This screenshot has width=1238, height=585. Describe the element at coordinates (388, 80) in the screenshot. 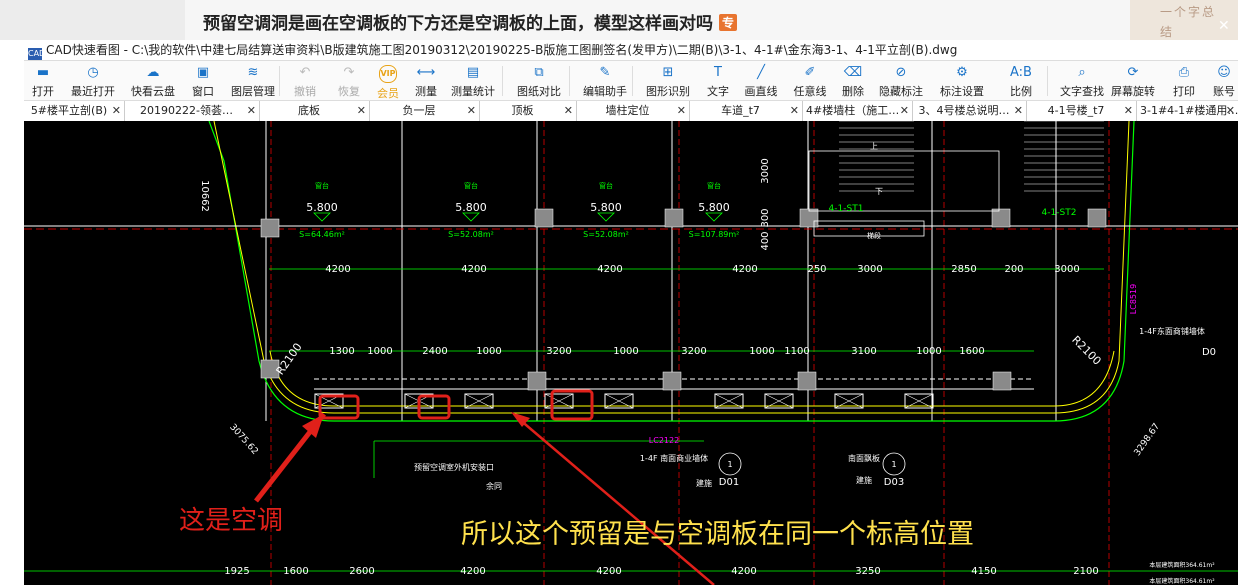

I see `toolbar-vip-button: VIP 会员` at that location.